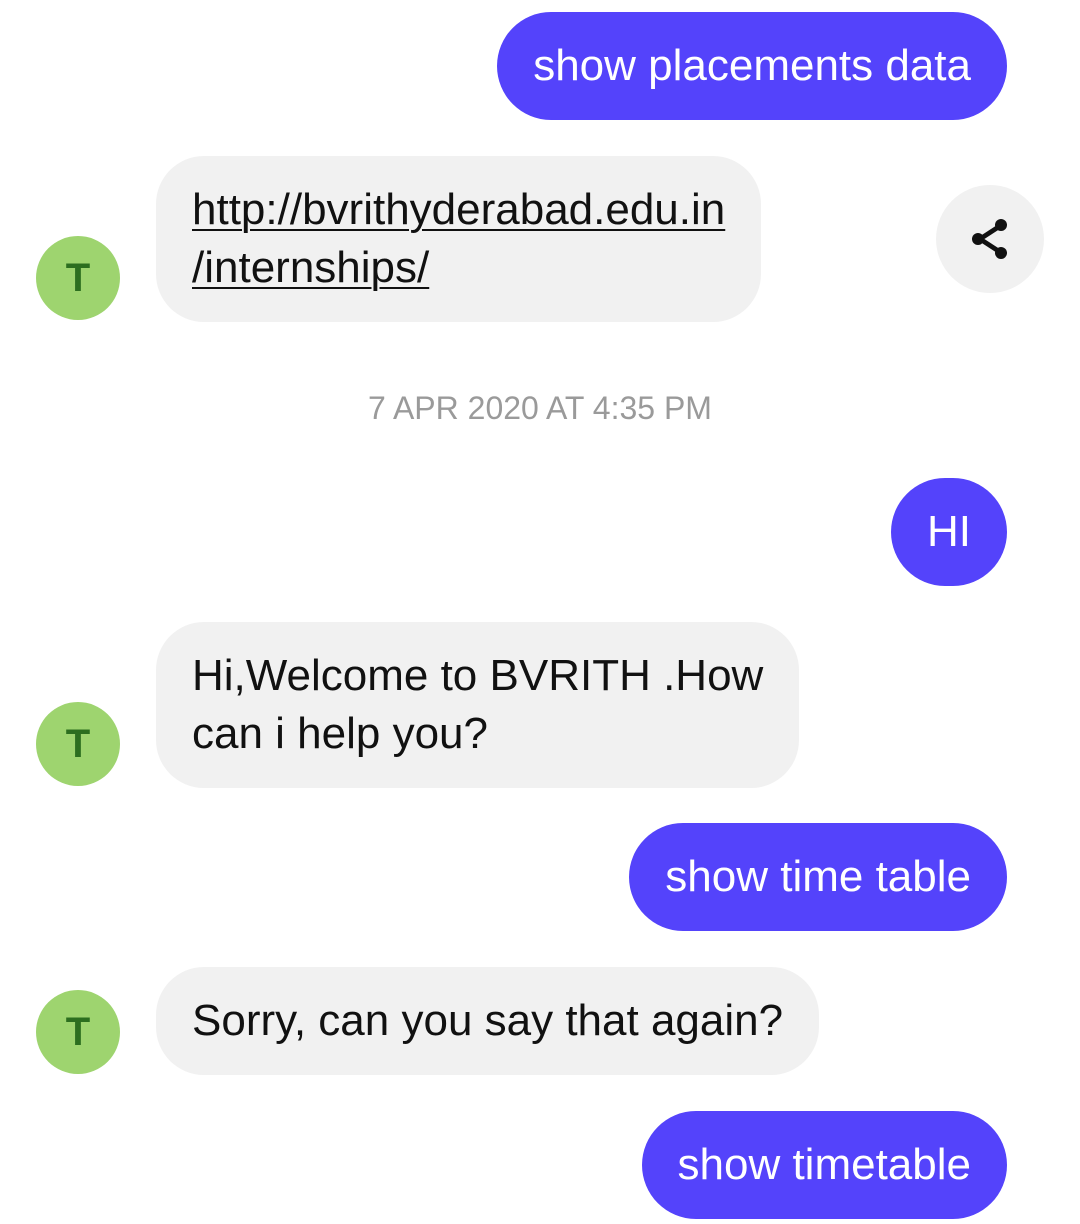 The width and height of the screenshot is (1080, 1224). Describe the element at coordinates (540, 408) in the screenshot. I see `timestamp: 7 APR 2020 AT 4:35 PM` at that location.